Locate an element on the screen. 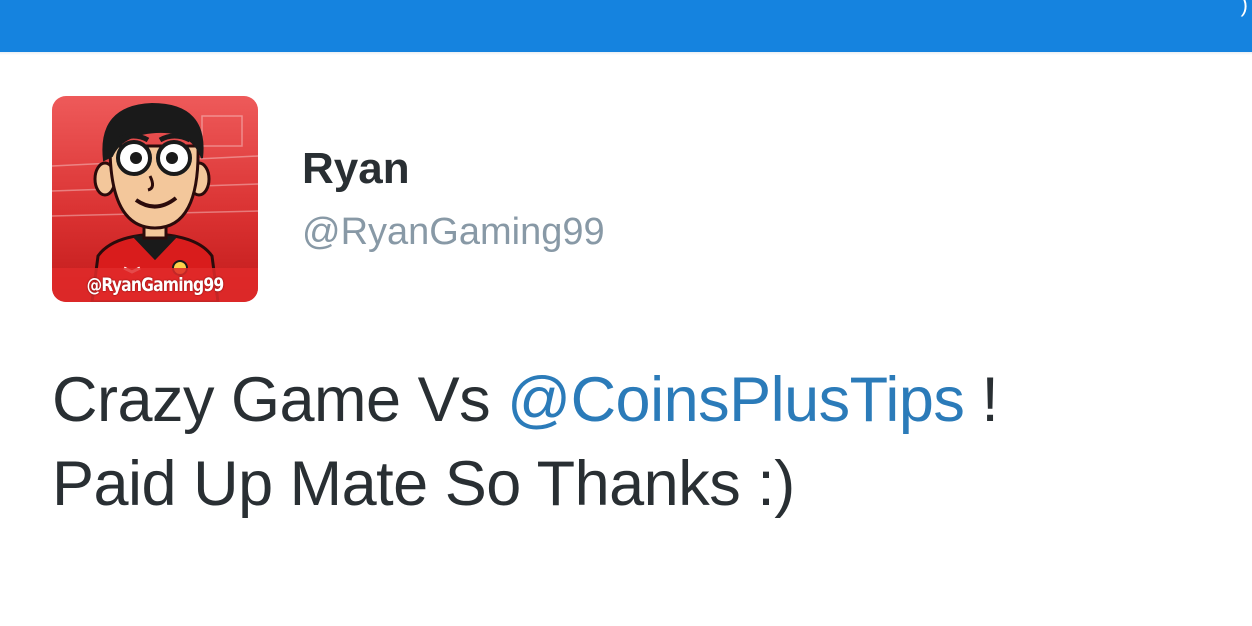 The image size is (1252, 626). tweet-text-line2: Paid Up Mate So Thanks :) is located at coordinates (423, 484).